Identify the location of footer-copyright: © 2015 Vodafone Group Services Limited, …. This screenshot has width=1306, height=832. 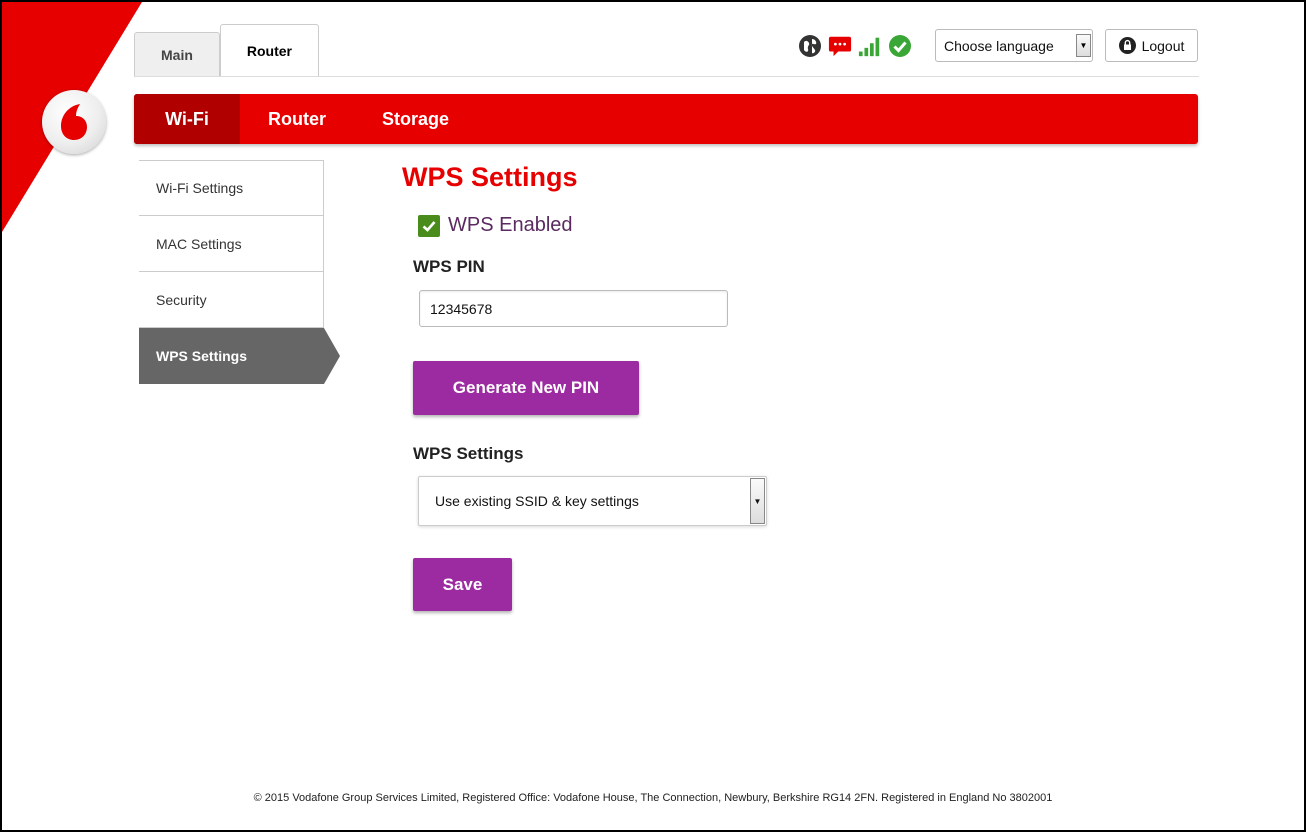
(653, 798).